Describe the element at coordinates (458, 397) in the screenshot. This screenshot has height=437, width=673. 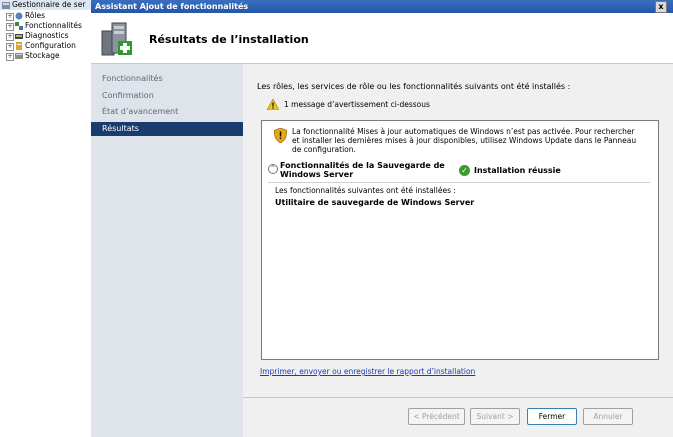
I see `footer-divider` at that location.